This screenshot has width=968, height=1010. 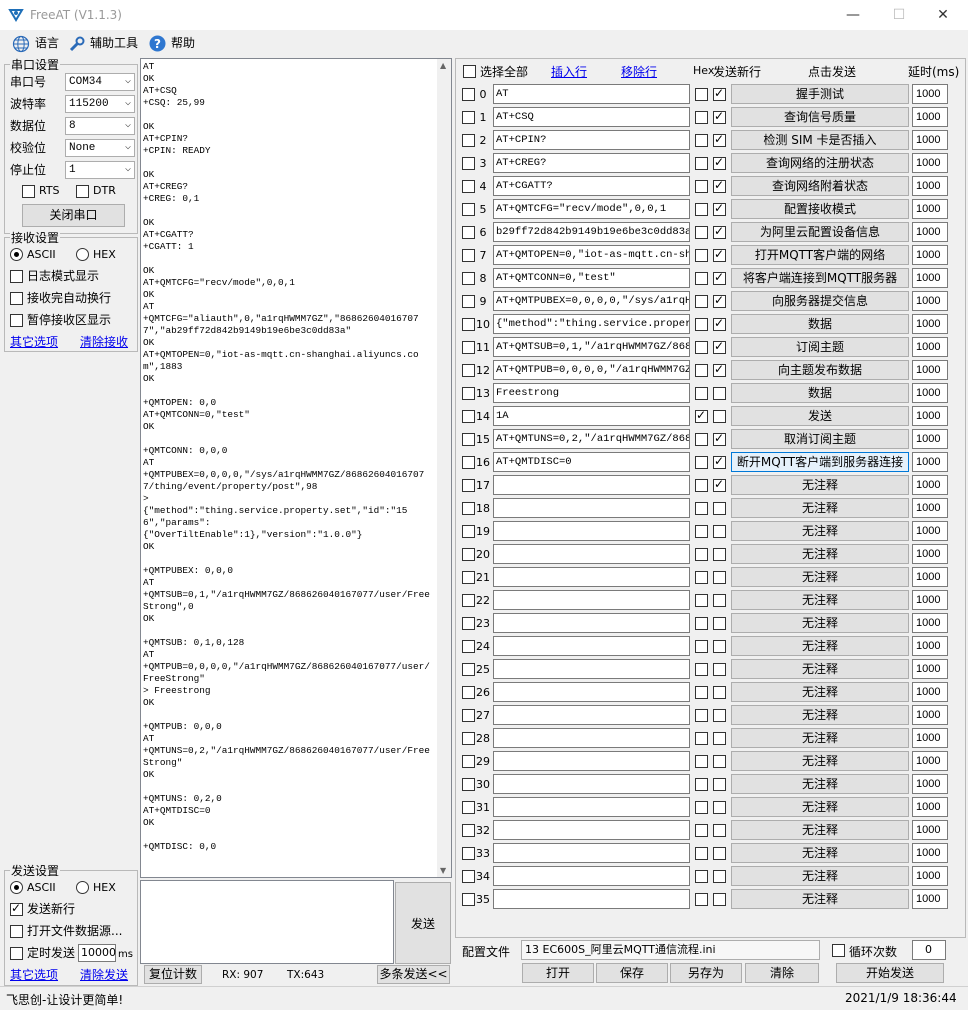 What do you see at coordinates (632, 973) in the screenshot?
I see `save-config-button: 保存` at bounding box center [632, 973].